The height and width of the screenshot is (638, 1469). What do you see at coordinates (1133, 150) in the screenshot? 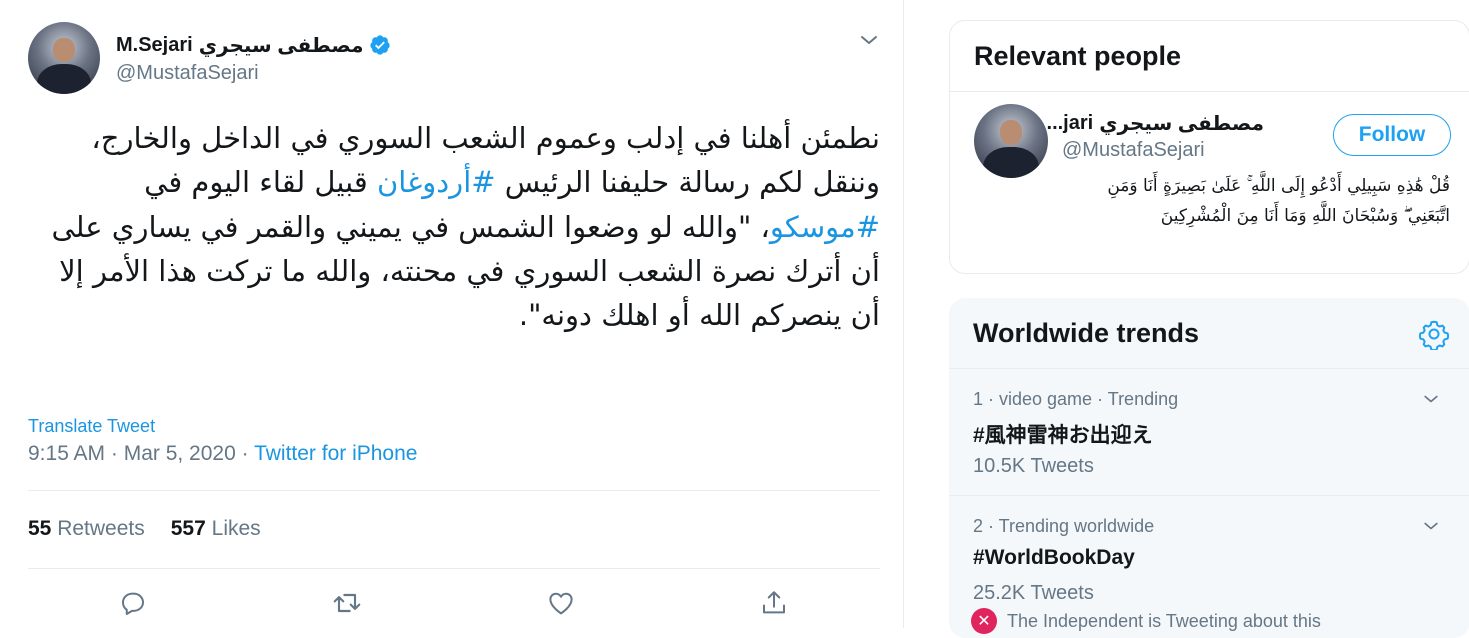
I see `person-handle: @MustafaSejari` at bounding box center [1133, 150].